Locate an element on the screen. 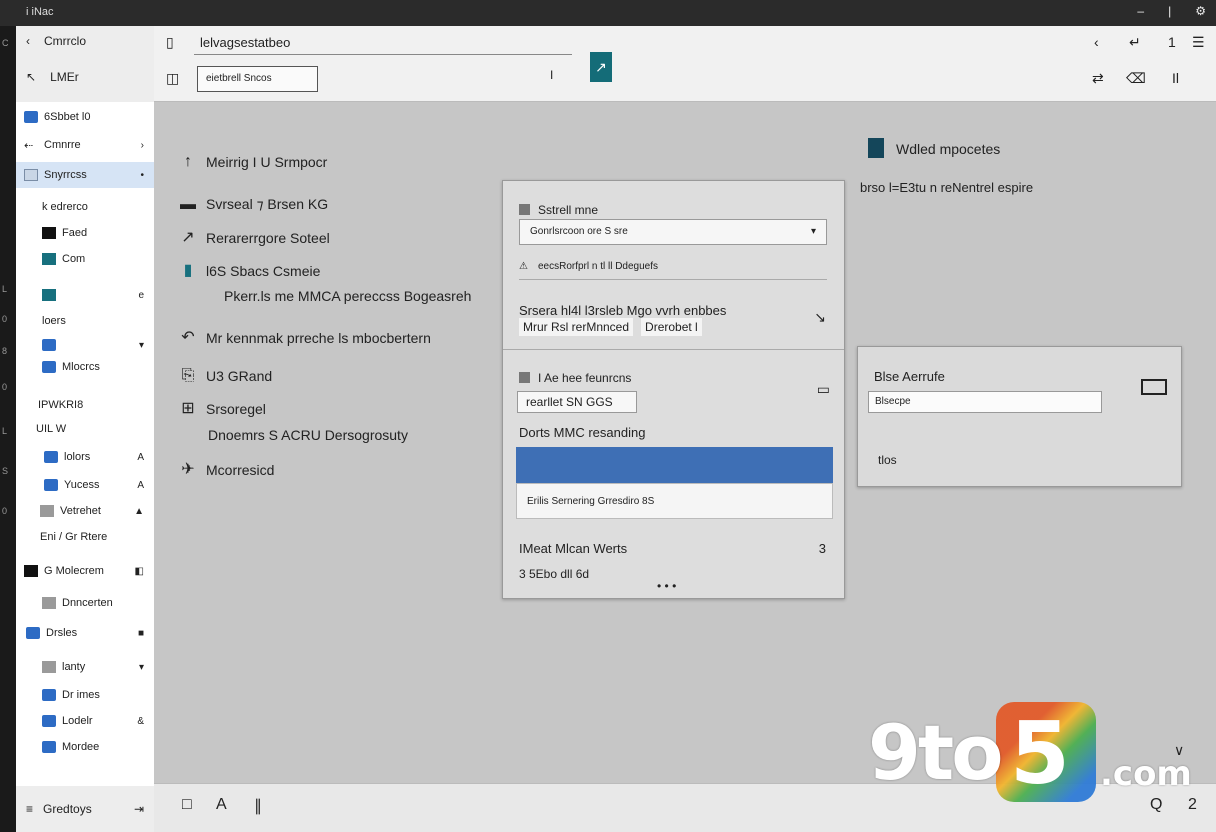 The image size is (1216, 832). panel-title: Blse Aerrufe is located at coordinates (909, 376).